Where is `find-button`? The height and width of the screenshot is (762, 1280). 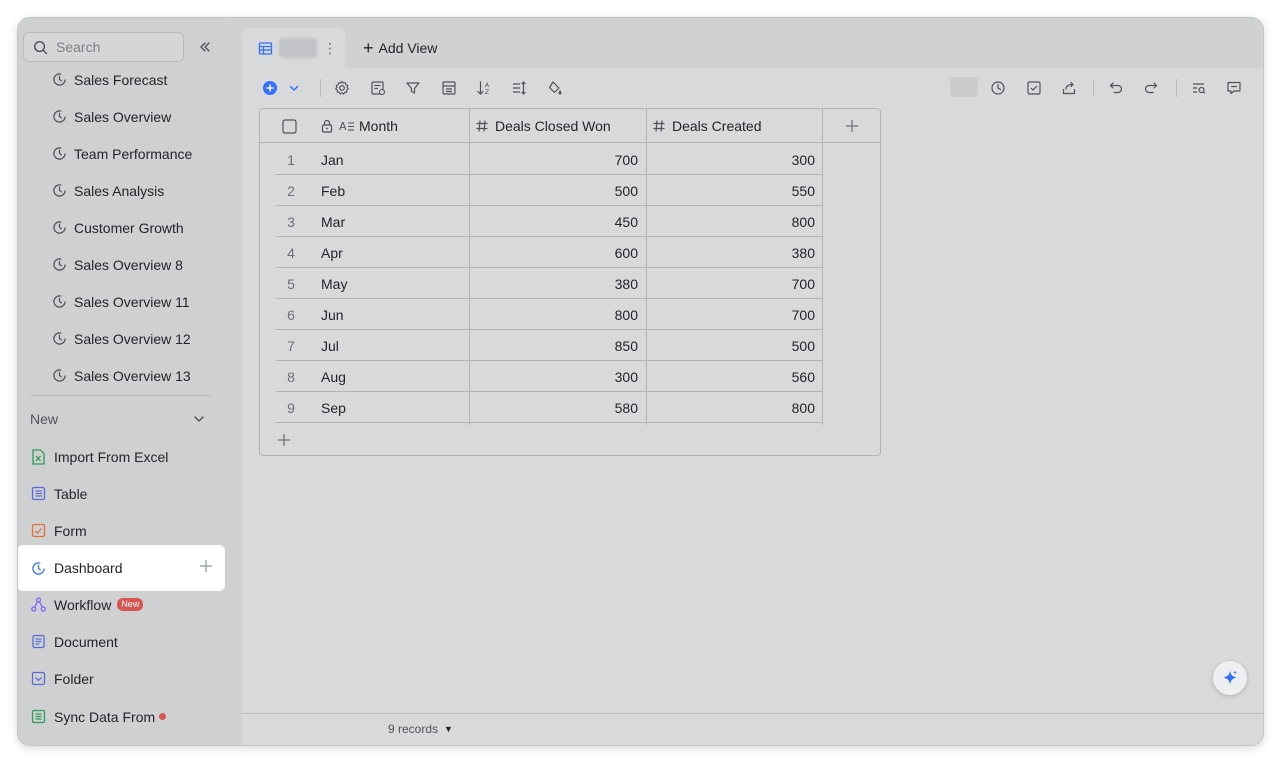 find-button is located at coordinates (1199, 88).